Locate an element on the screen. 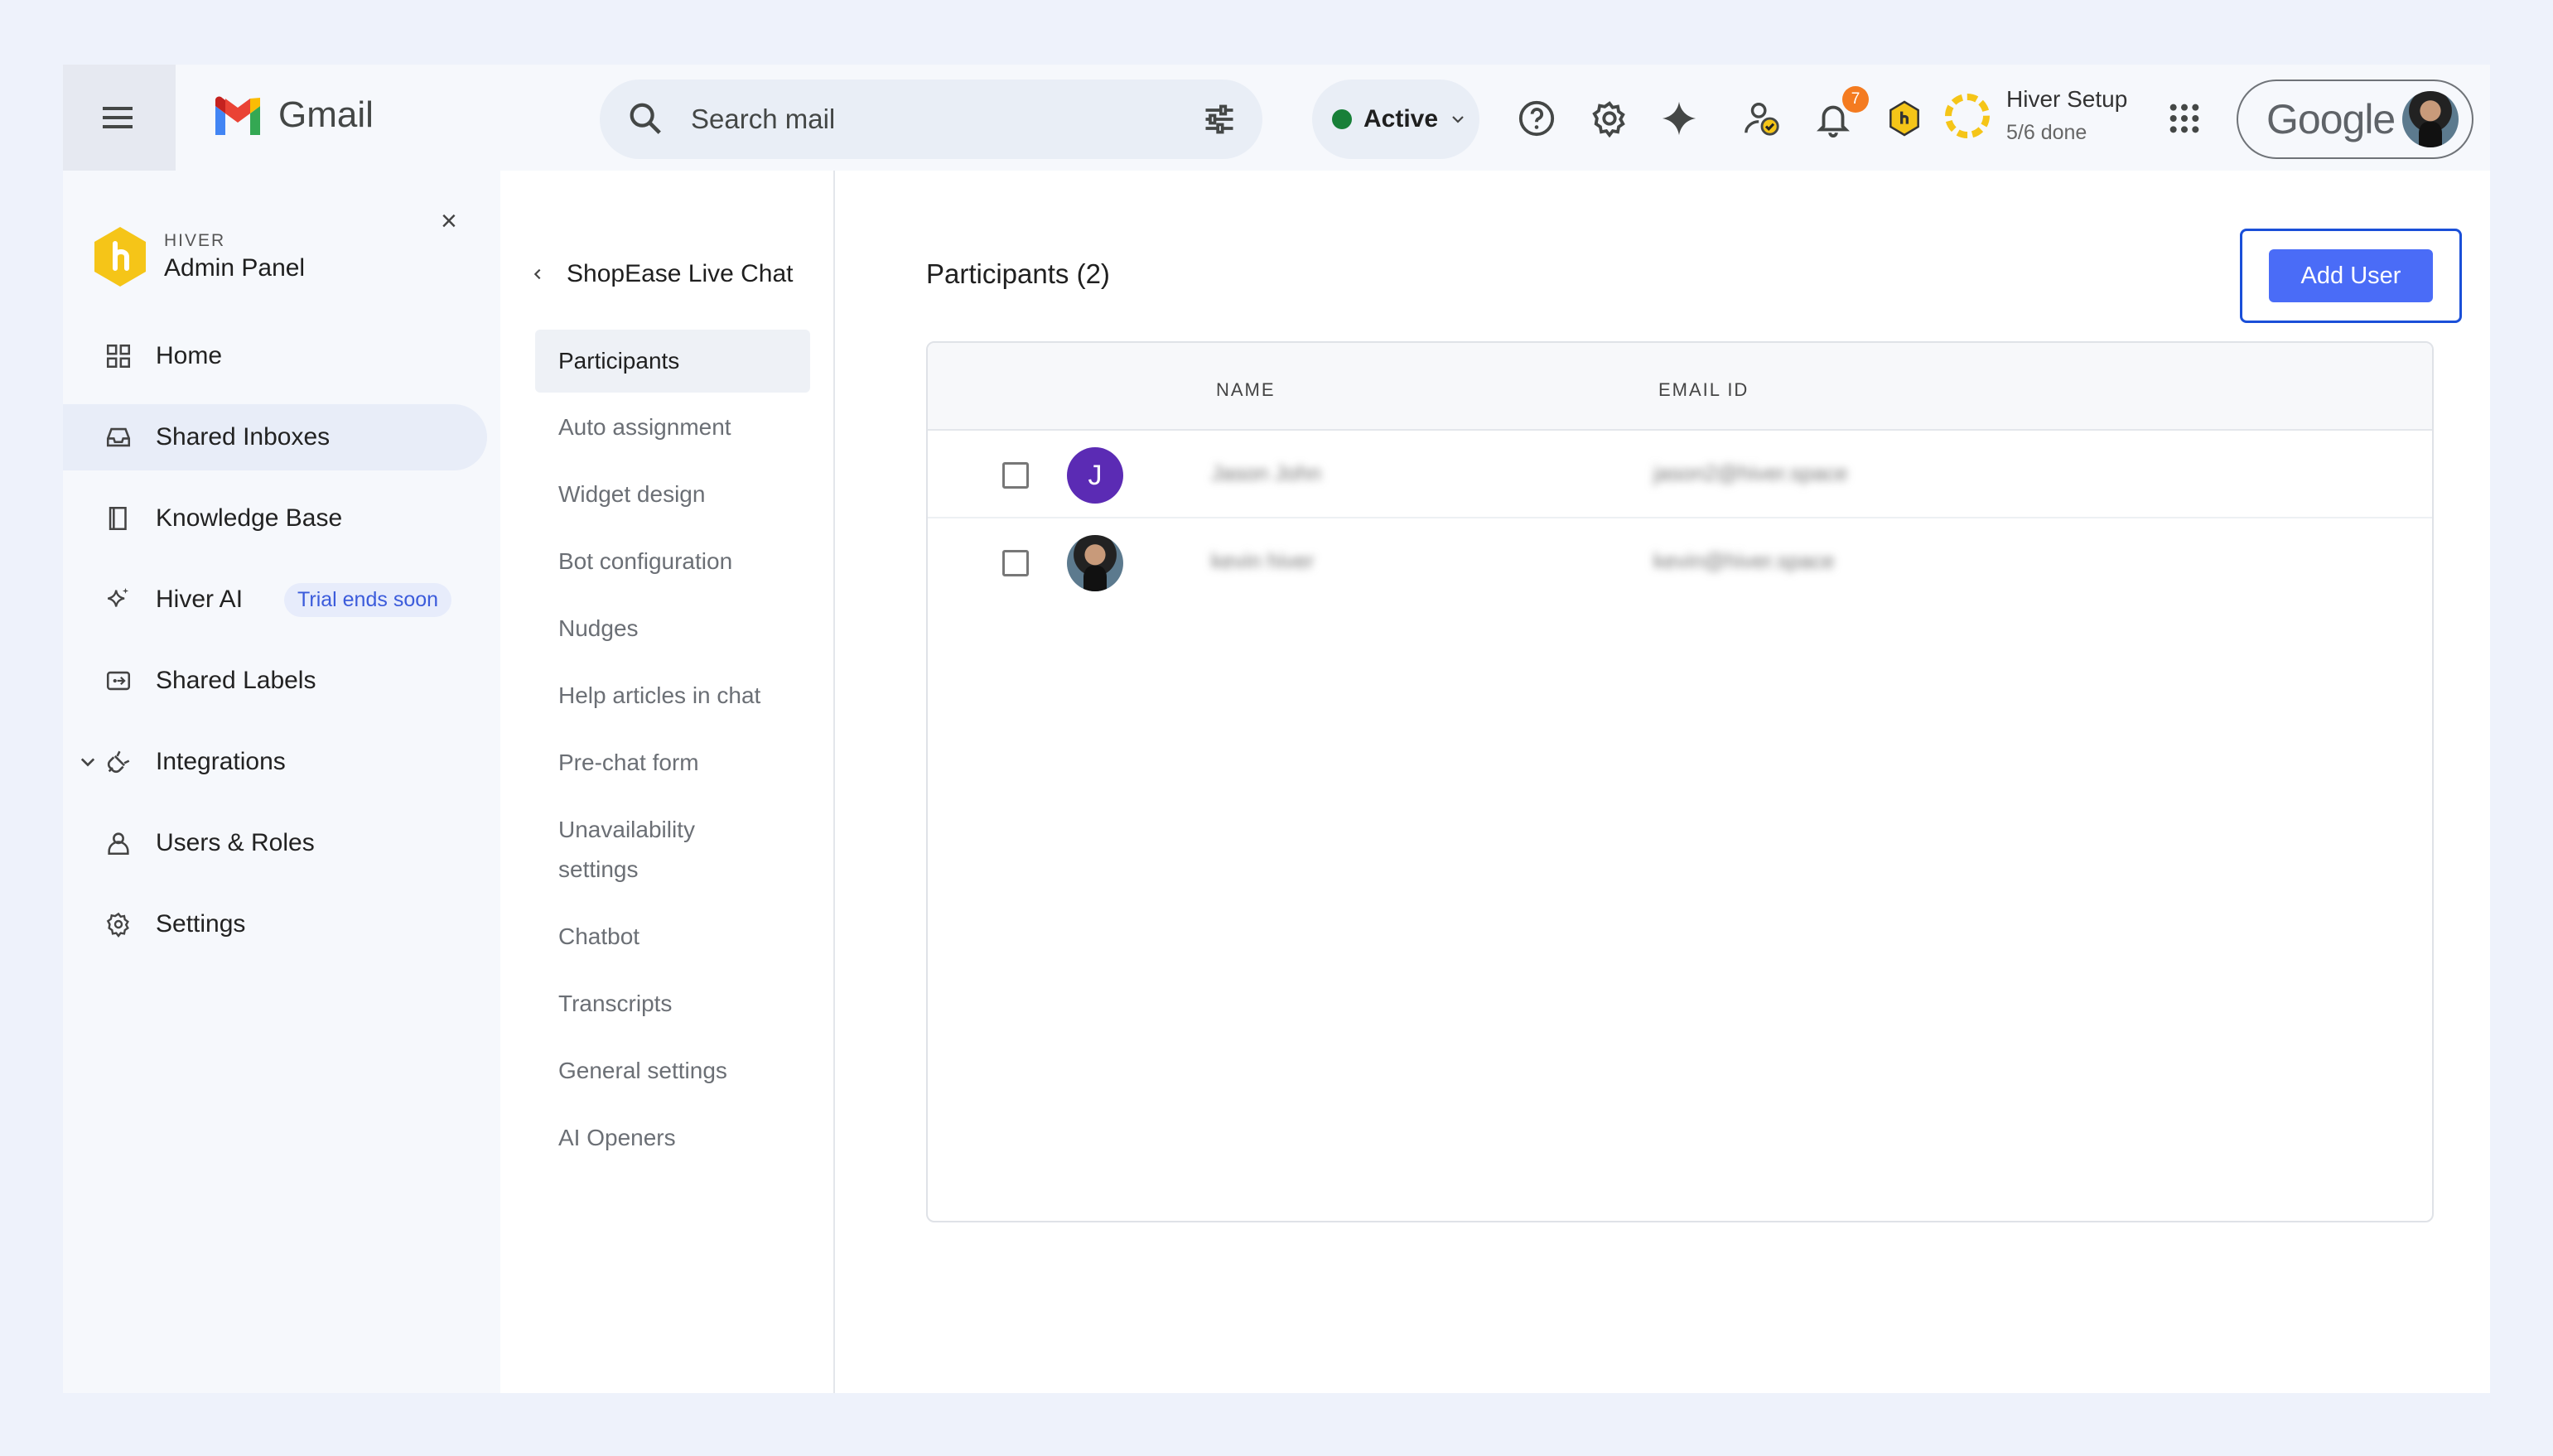 The image size is (2553, 1456). subnav-item-help-articles: Help articles in chat is located at coordinates (672, 695).